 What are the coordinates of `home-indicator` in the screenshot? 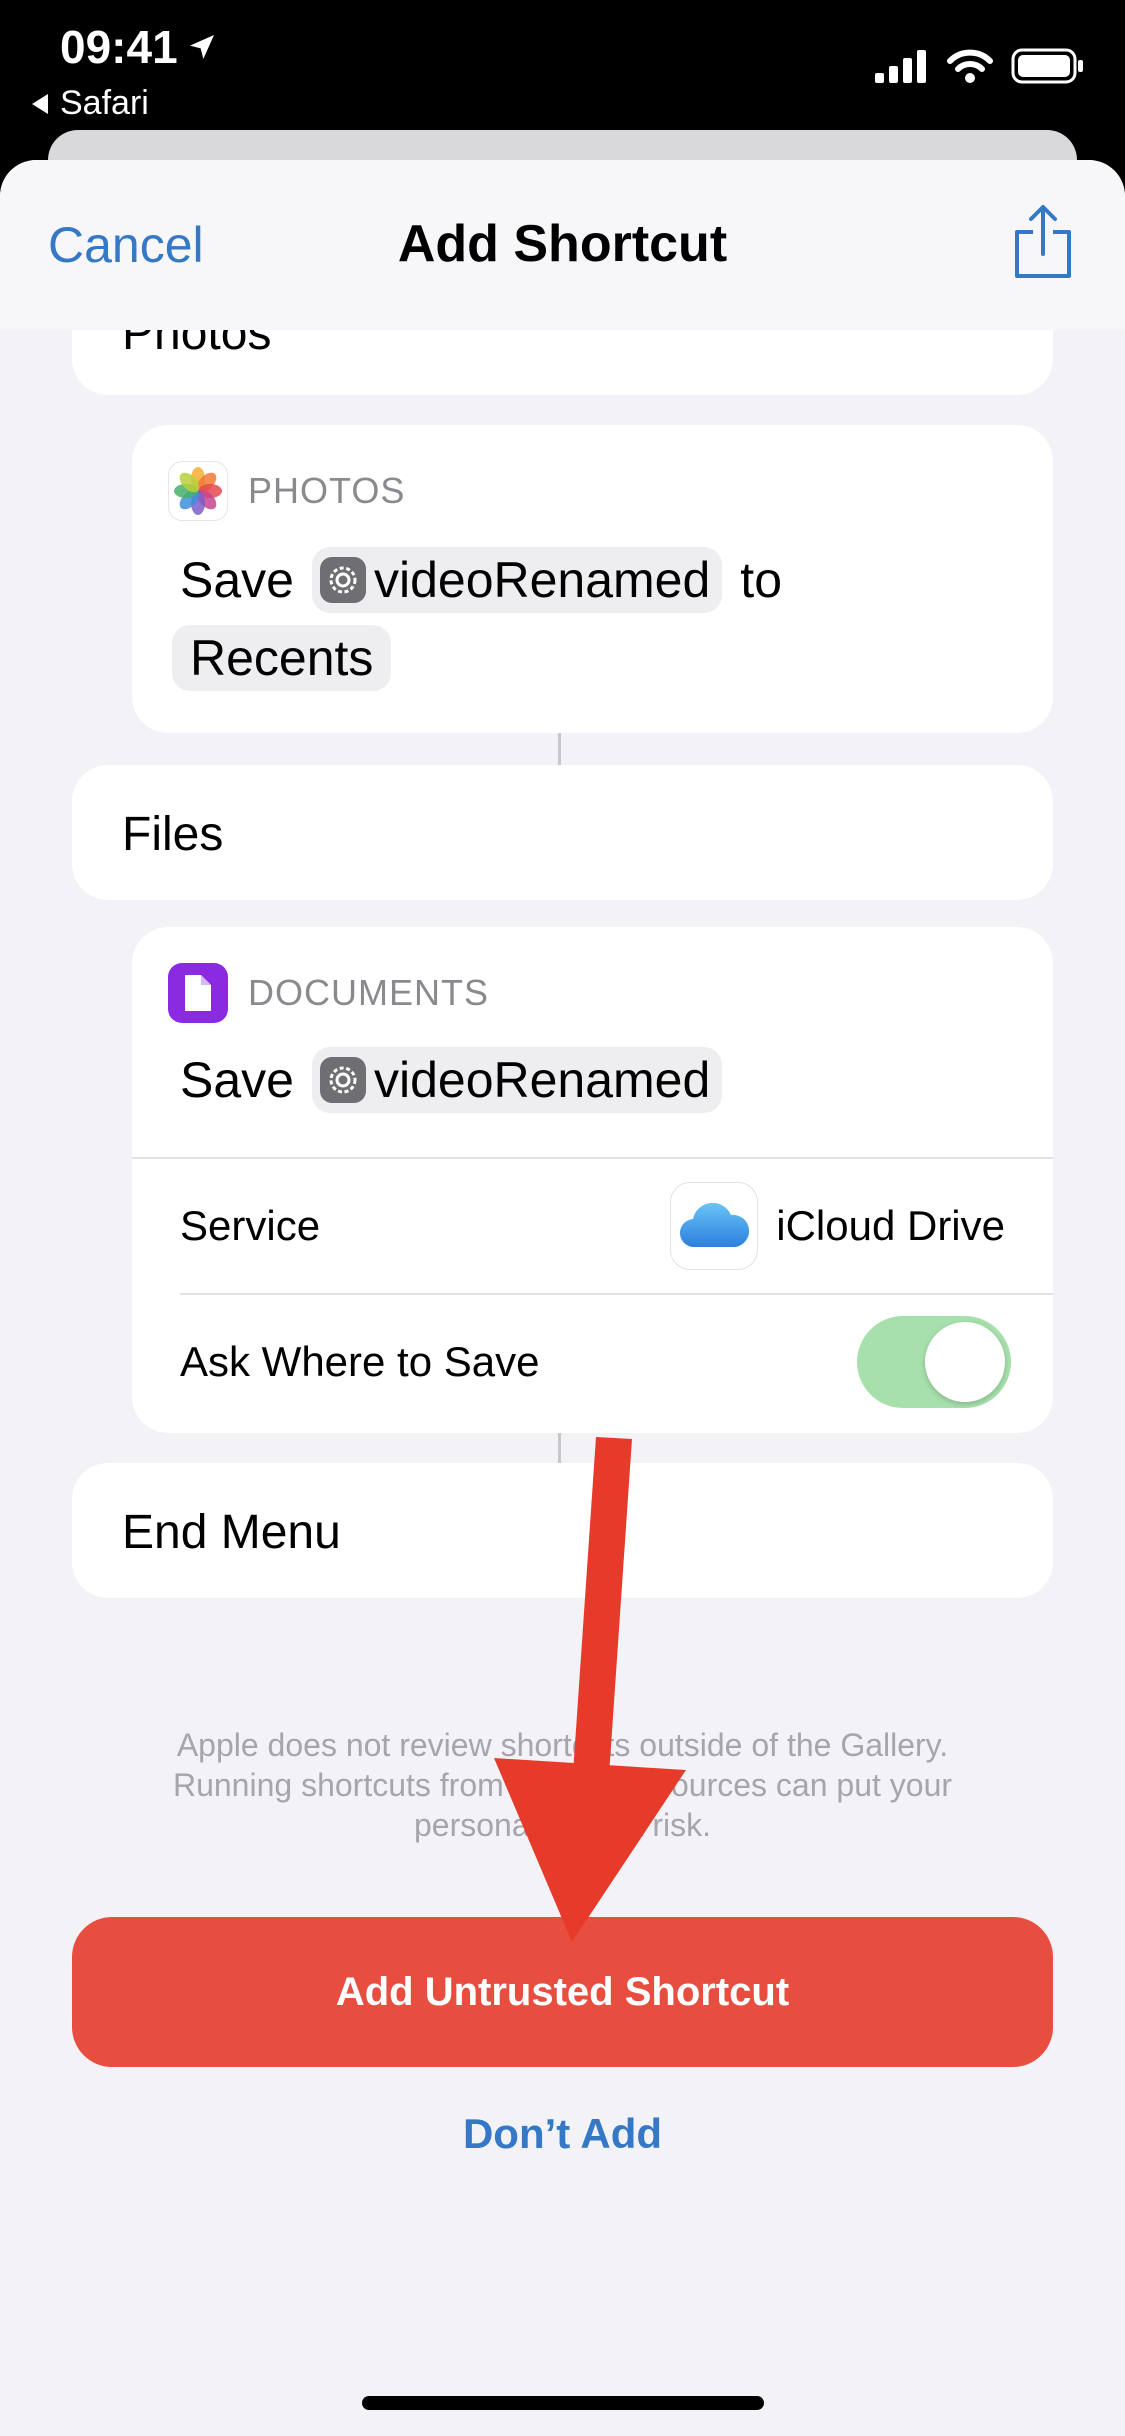 It's located at (563, 2403).